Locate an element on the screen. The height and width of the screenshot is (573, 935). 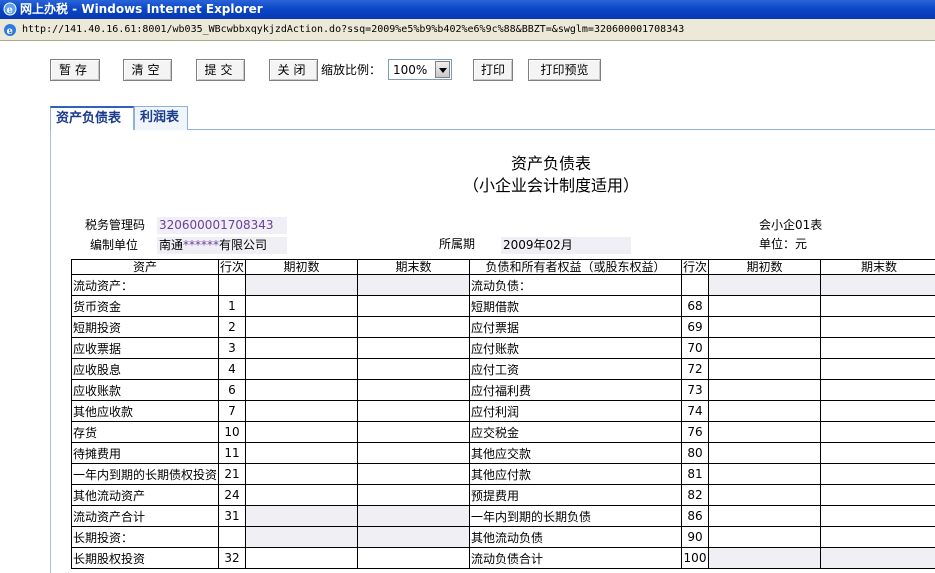
liability-line-no: 100 is located at coordinates (695, 558).